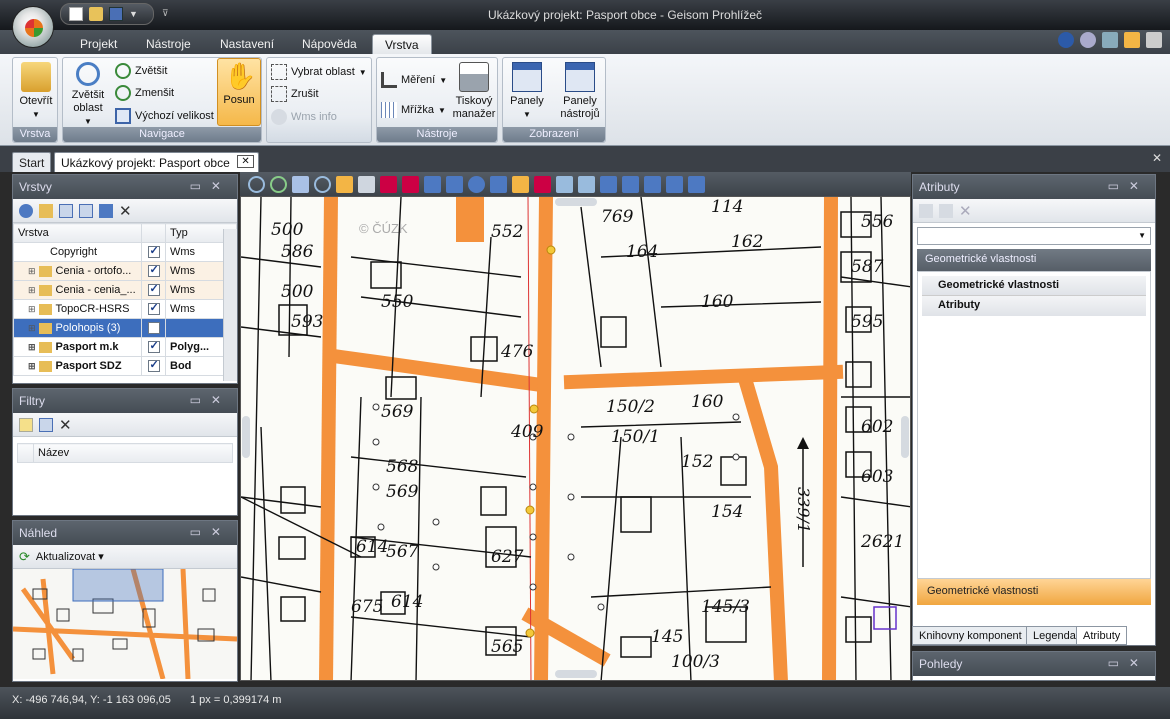 The height and width of the screenshot is (719, 1170). Describe the element at coordinates (33, 27) in the screenshot. I see `application-menu-button` at that location.